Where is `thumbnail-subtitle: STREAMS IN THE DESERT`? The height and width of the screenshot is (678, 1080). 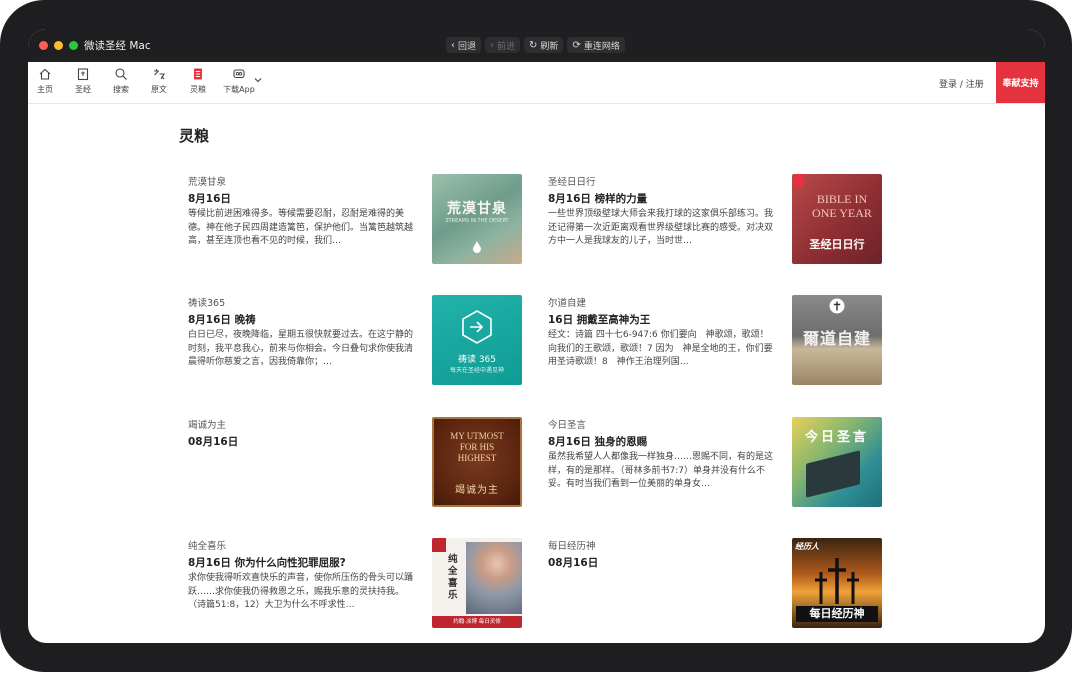
thumbnail-subtitle: STREAMS IN THE DESERT is located at coordinates (477, 221).